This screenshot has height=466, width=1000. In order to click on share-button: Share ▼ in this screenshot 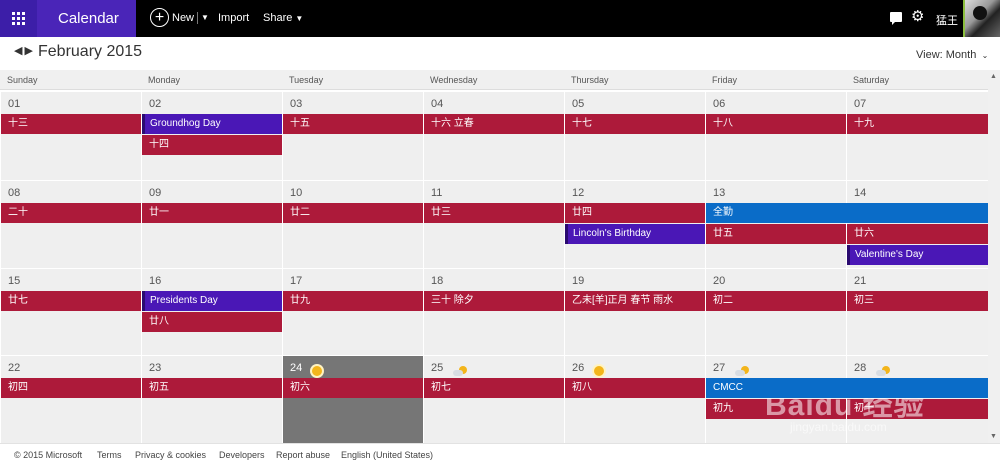, I will do `click(283, 18)`.